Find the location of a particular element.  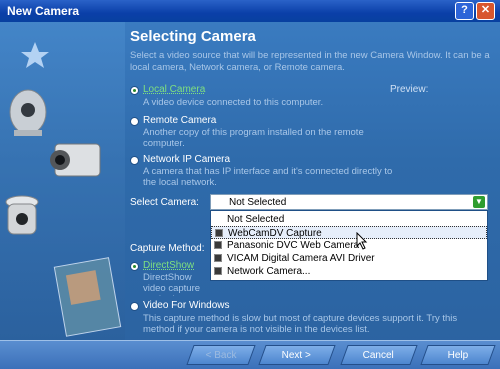

mouse-cursor-icon is located at coordinates (362, 241).